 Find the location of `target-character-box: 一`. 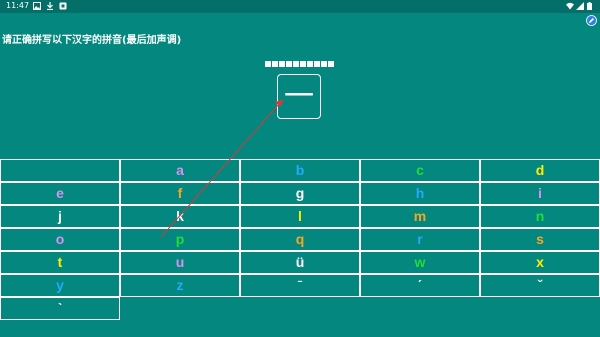

target-character-box: 一 is located at coordinates (299, 96).